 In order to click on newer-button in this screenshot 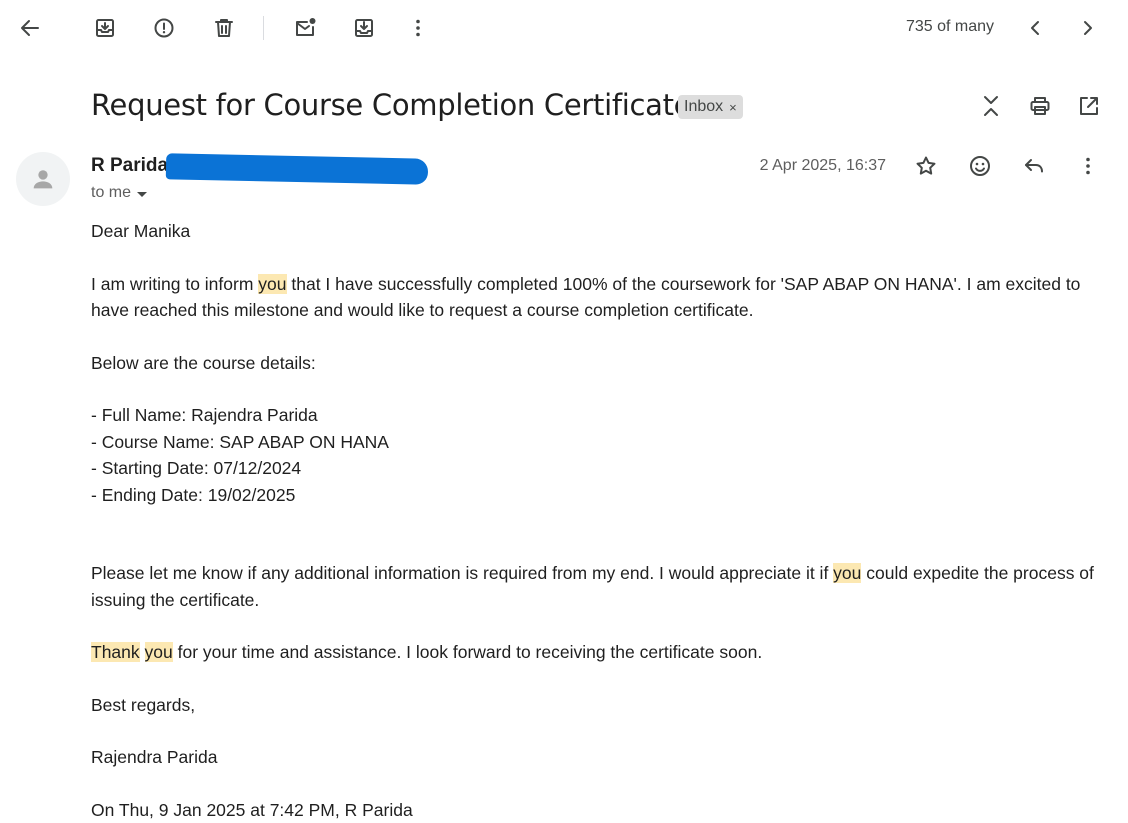, I will do `click(1088, 28)`.